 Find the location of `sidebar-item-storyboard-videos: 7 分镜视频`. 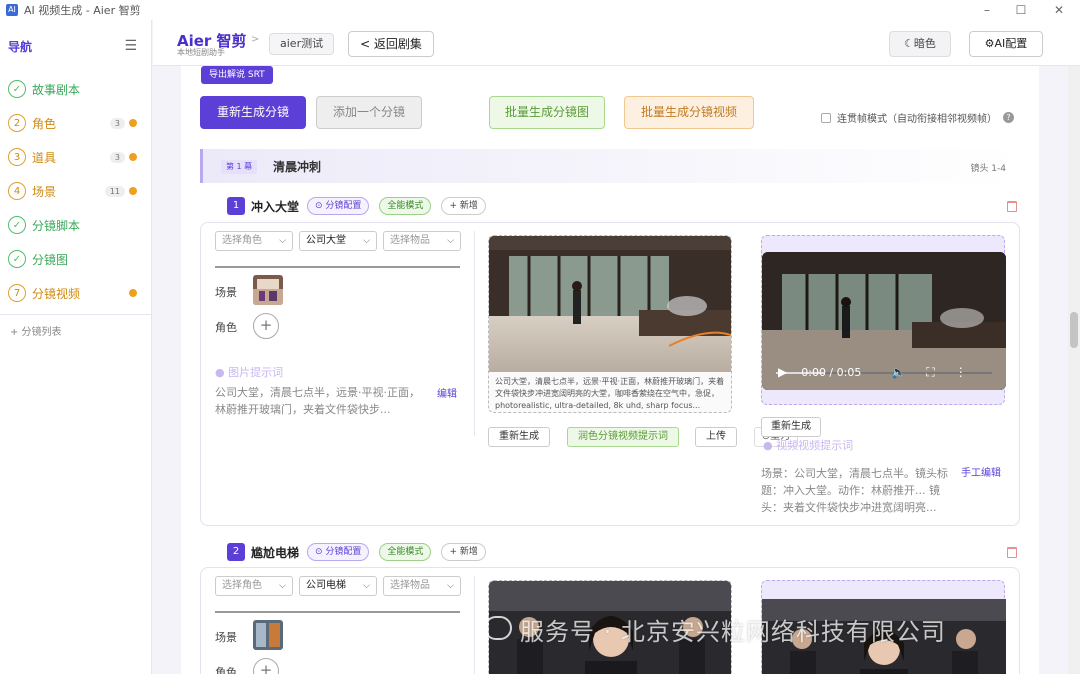

sidebar-item-storyboard-videos: 7 分镜视频 is located at coordinates (75, 293).